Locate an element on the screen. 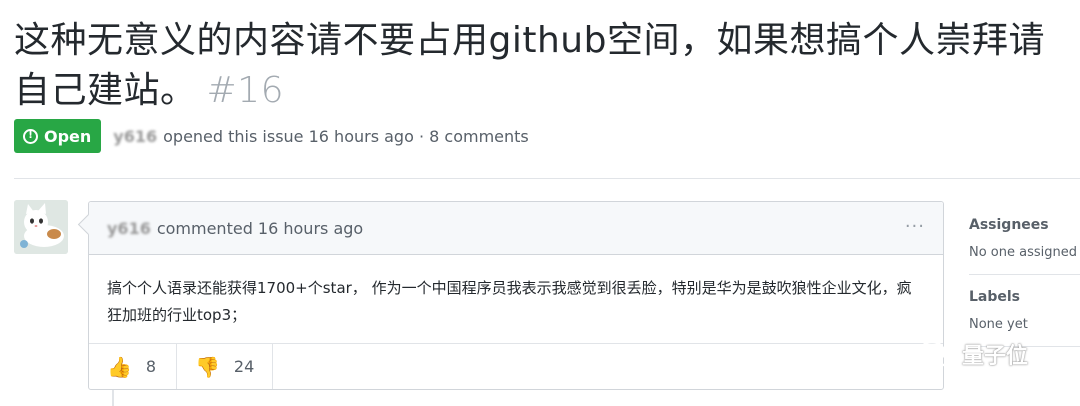 The height and width of the screenshot is (406, 1080). reactions-bar: 👍 8 👎 24 is located at coordinates (516, 366).